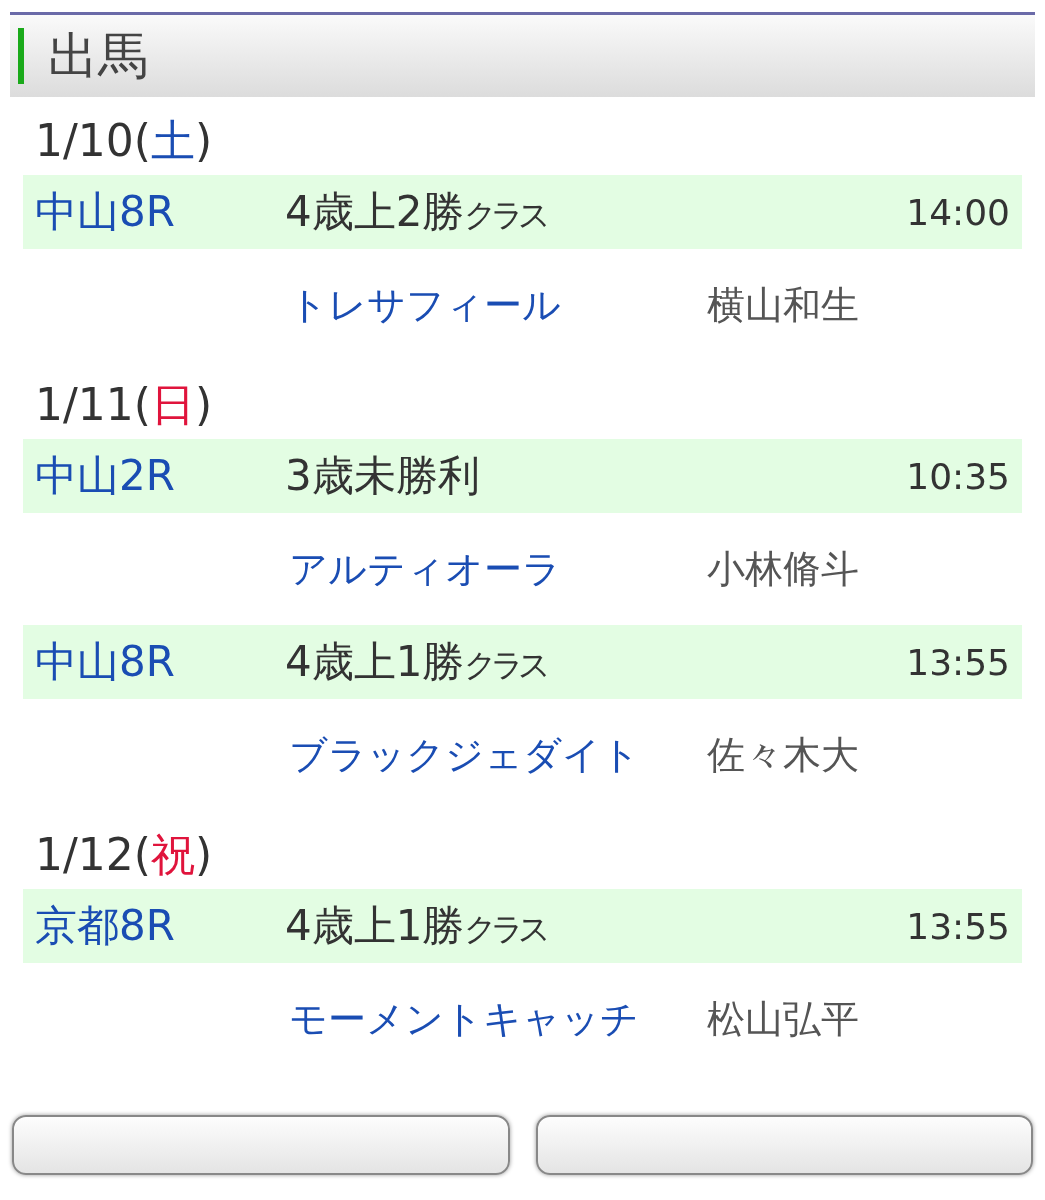 The image size is (1045, 1200). Describe the element at coordinates (154, 476) in the screenshot. I see `race-venue-link: 中山2R` at that location.